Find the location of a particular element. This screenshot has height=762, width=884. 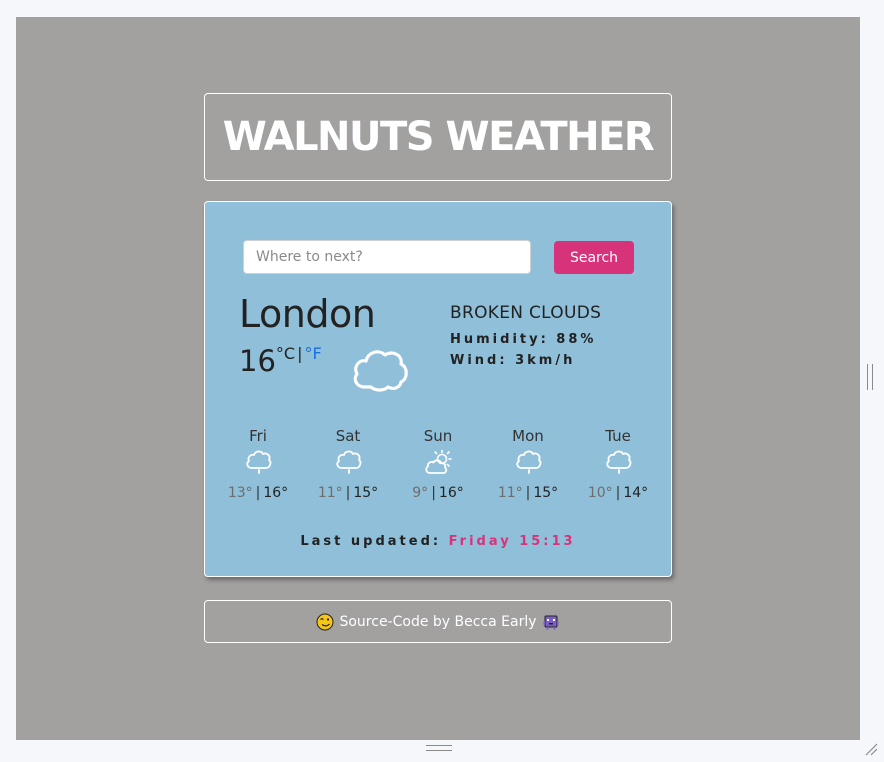

current-temperature: 16 is located at coordinates (257, 361).